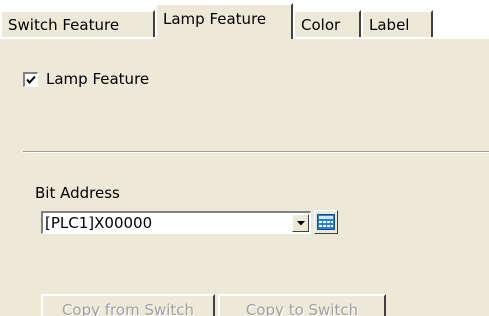 The width and height of the screenshot is (489, 316). I want to click on tab-strip: Switch Feature Lamp Feature Color Label, so click(244, 19).